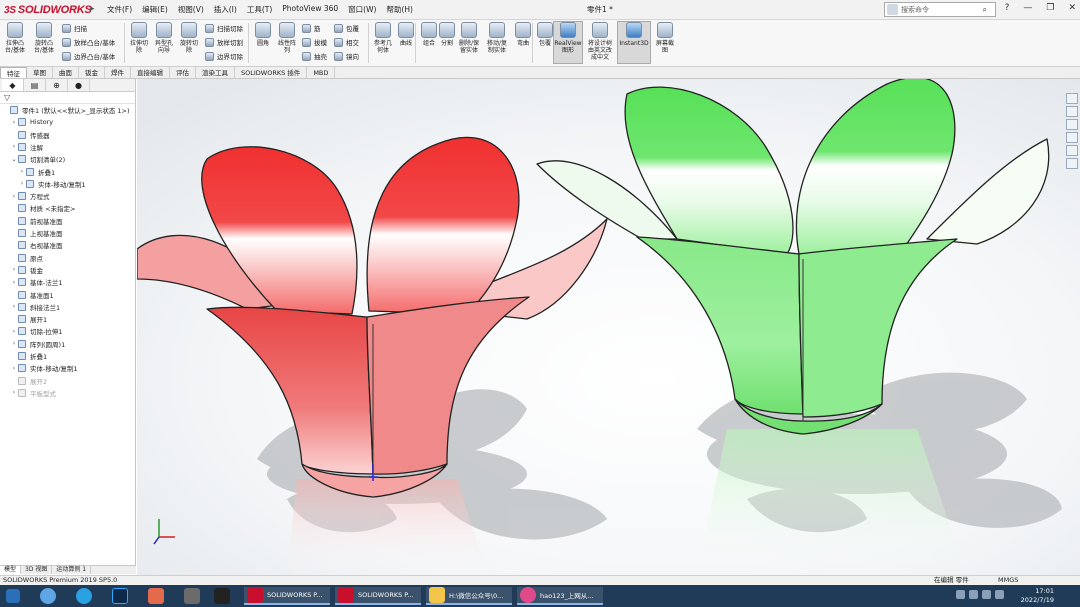 The height and width of the screenshot is (607, 1080). I want to click on feature-tree-item: › 钣金, so click(21, 270).